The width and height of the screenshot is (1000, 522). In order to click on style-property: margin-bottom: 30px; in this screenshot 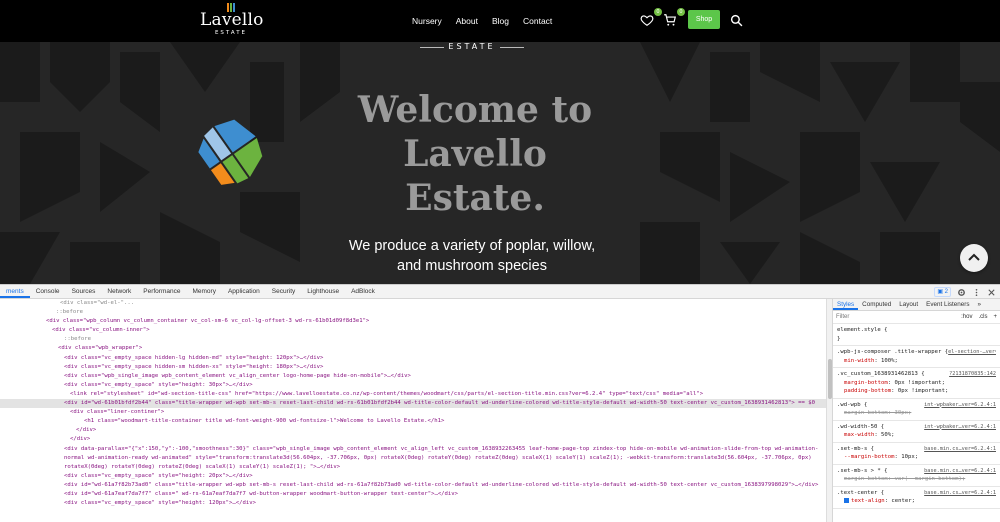, I will do `click(916, 413)`.